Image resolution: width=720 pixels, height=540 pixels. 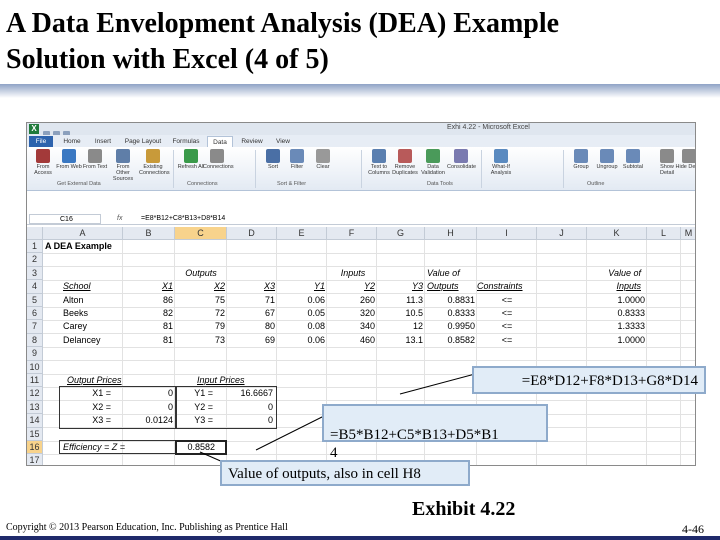 What do you see at coordinates (65, 219) in the screenshot?
I see `name-box: C16` at bounding box center [65, 219].